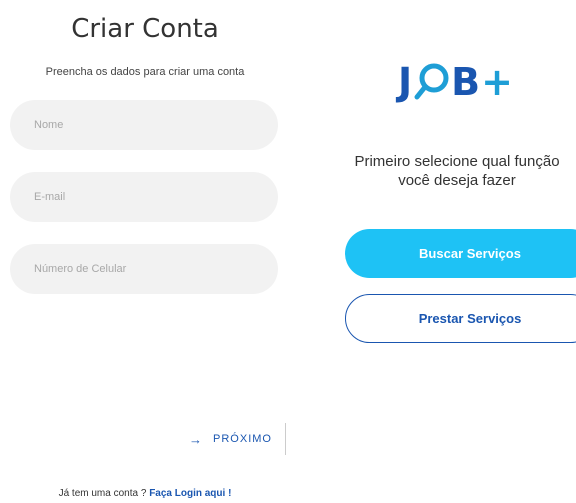 This screenshot has width=576, height=503. What do you see at coordinates (144, 269) in the screenshot?
I see `phone-field` at bounding box center [144, 269].